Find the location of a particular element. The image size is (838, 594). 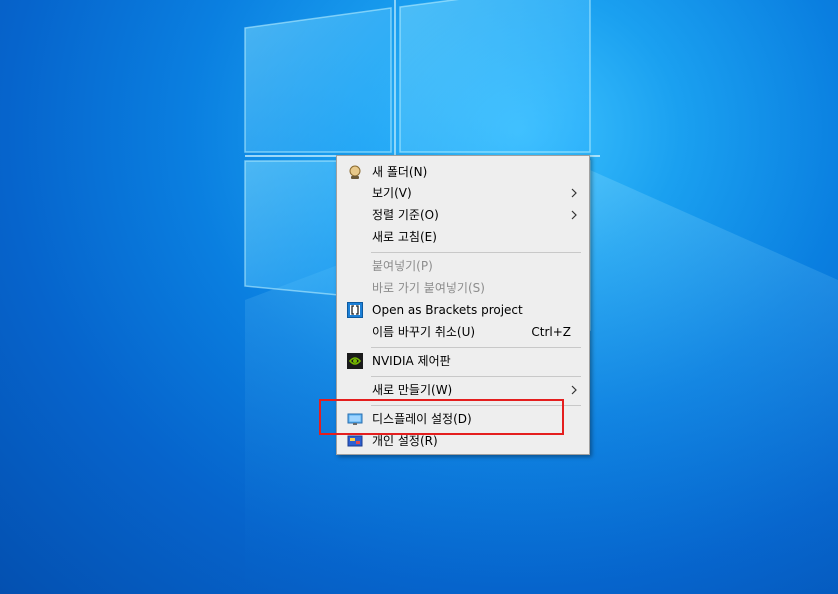

nvidia-icon is located at coordinates (355, 361).